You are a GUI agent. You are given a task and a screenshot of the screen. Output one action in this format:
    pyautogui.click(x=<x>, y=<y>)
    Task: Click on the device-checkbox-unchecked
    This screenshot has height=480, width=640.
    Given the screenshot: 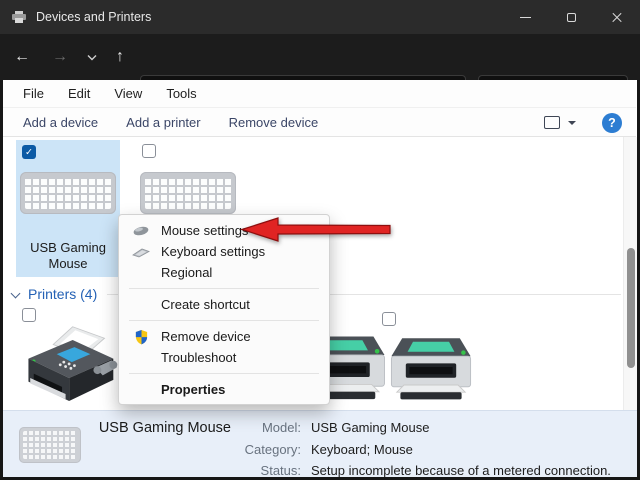 What is the action you would take?
    pyautogui.click(x=149, y=151)
    